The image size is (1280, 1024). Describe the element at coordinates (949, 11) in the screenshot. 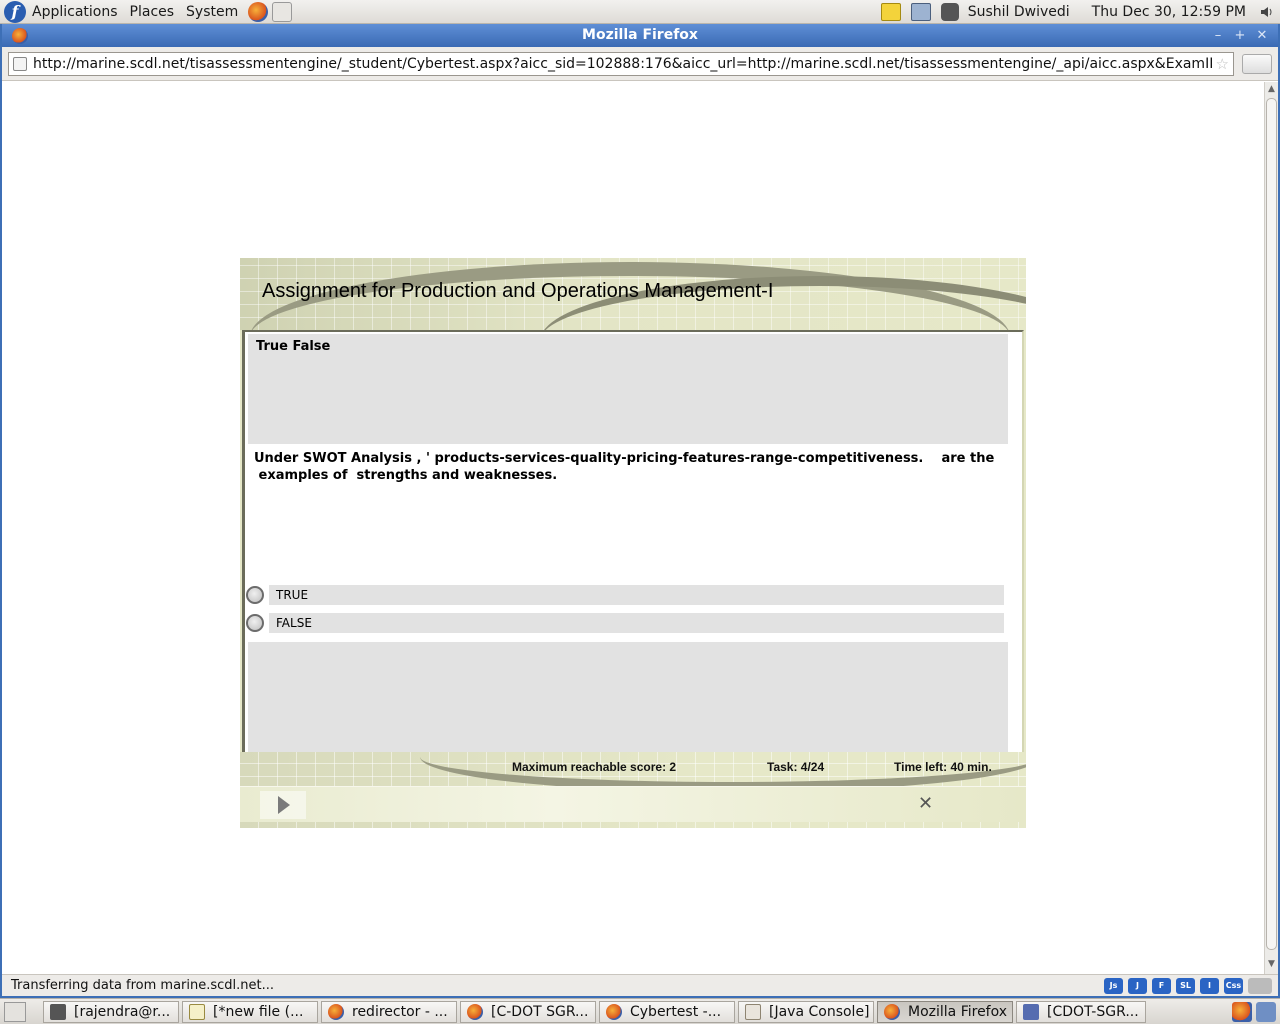

I see `user-icon` at that location.